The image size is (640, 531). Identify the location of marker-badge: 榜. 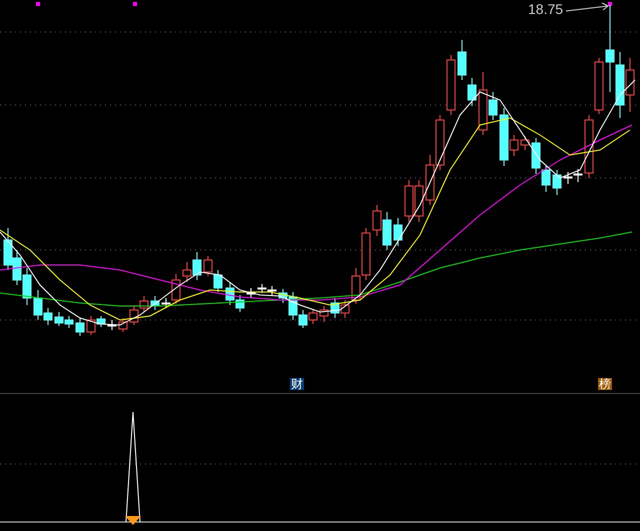
(605, 384).